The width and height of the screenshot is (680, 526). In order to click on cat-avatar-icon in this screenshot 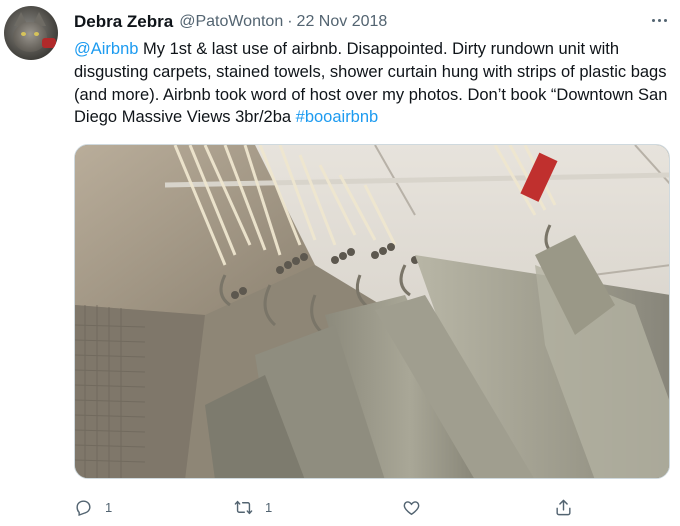, I will do `click(31, 33)`.